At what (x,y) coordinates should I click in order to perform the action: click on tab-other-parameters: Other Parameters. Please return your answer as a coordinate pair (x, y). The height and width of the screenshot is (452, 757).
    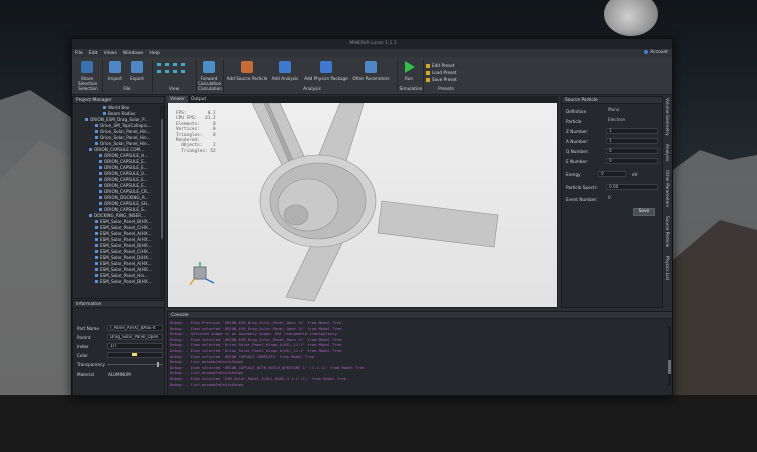
    Looking at the image, I should click on (667, 188).